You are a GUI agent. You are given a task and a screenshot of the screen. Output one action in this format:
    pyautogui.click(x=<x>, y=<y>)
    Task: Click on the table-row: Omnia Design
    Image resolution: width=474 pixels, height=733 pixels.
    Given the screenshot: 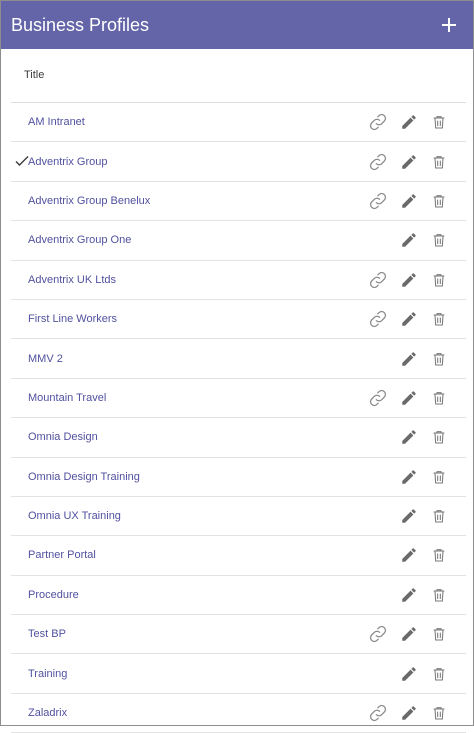 What is the action you would take?
    pyautogui.click(x=238, y=438)
    